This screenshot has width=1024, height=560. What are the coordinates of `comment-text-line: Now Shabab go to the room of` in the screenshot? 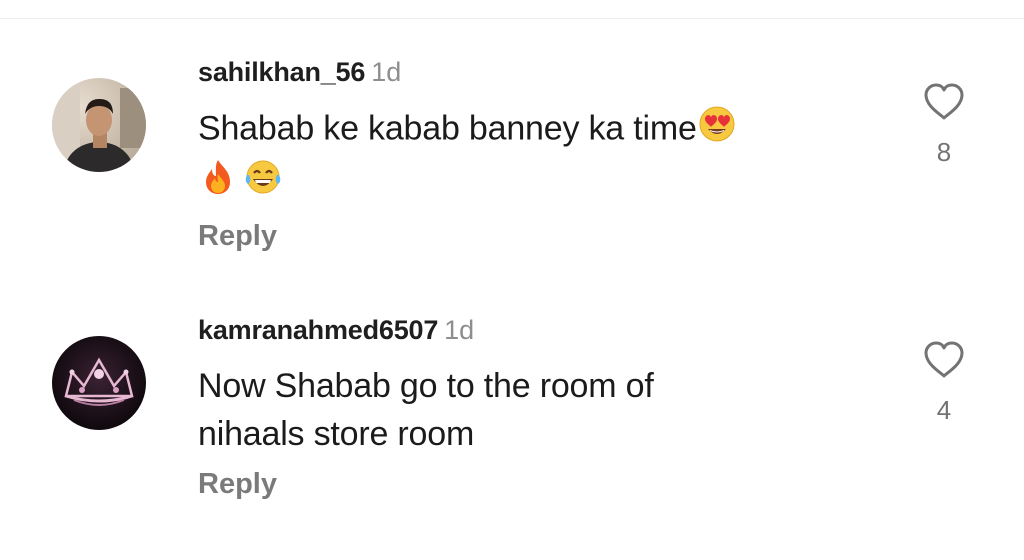 It's located at (426, 386).